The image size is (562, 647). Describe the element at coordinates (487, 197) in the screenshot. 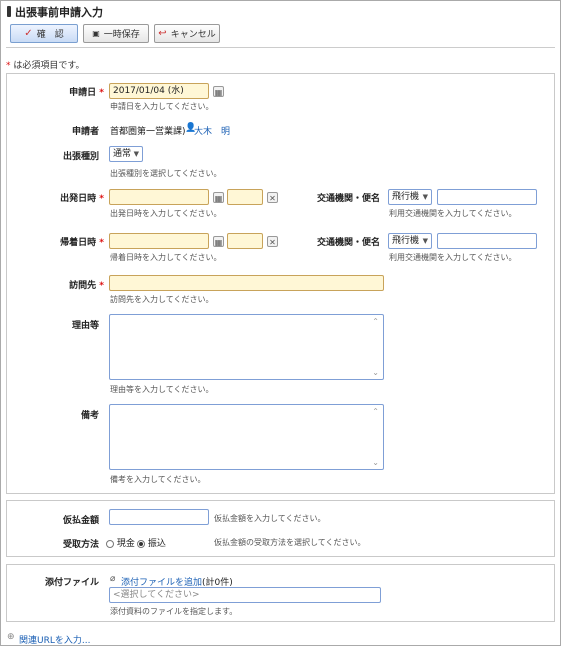

I see `depart-flight-input` at that location.